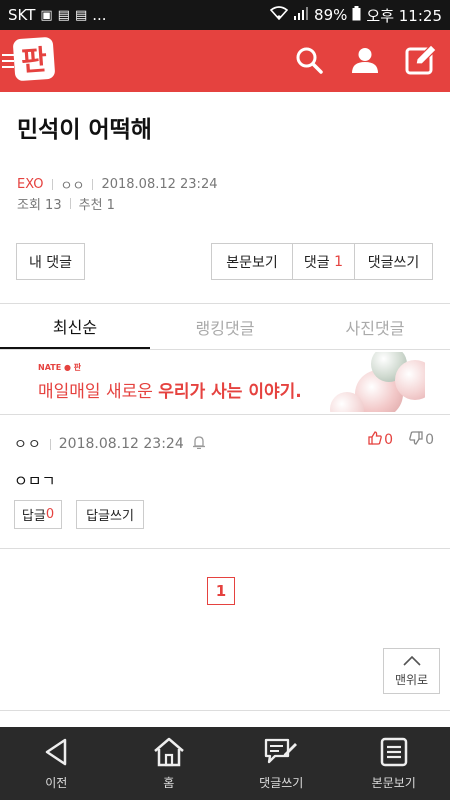 The image size is (450, 800). Describe the element at coordinates (394, 752) in the screenshot. I see `document-icon` at that location.